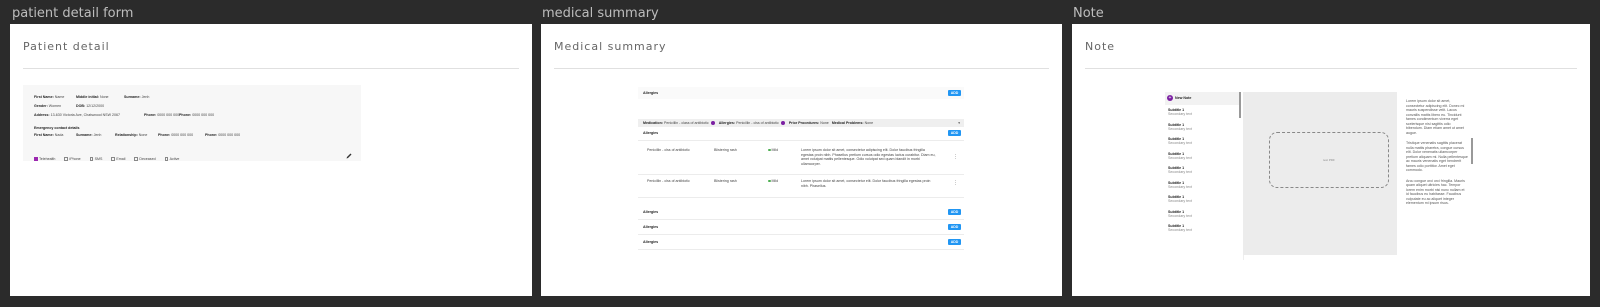 The image size is (1600, 307). I want to click on pdf-dropzone: text PDF, so click(1329, 160).